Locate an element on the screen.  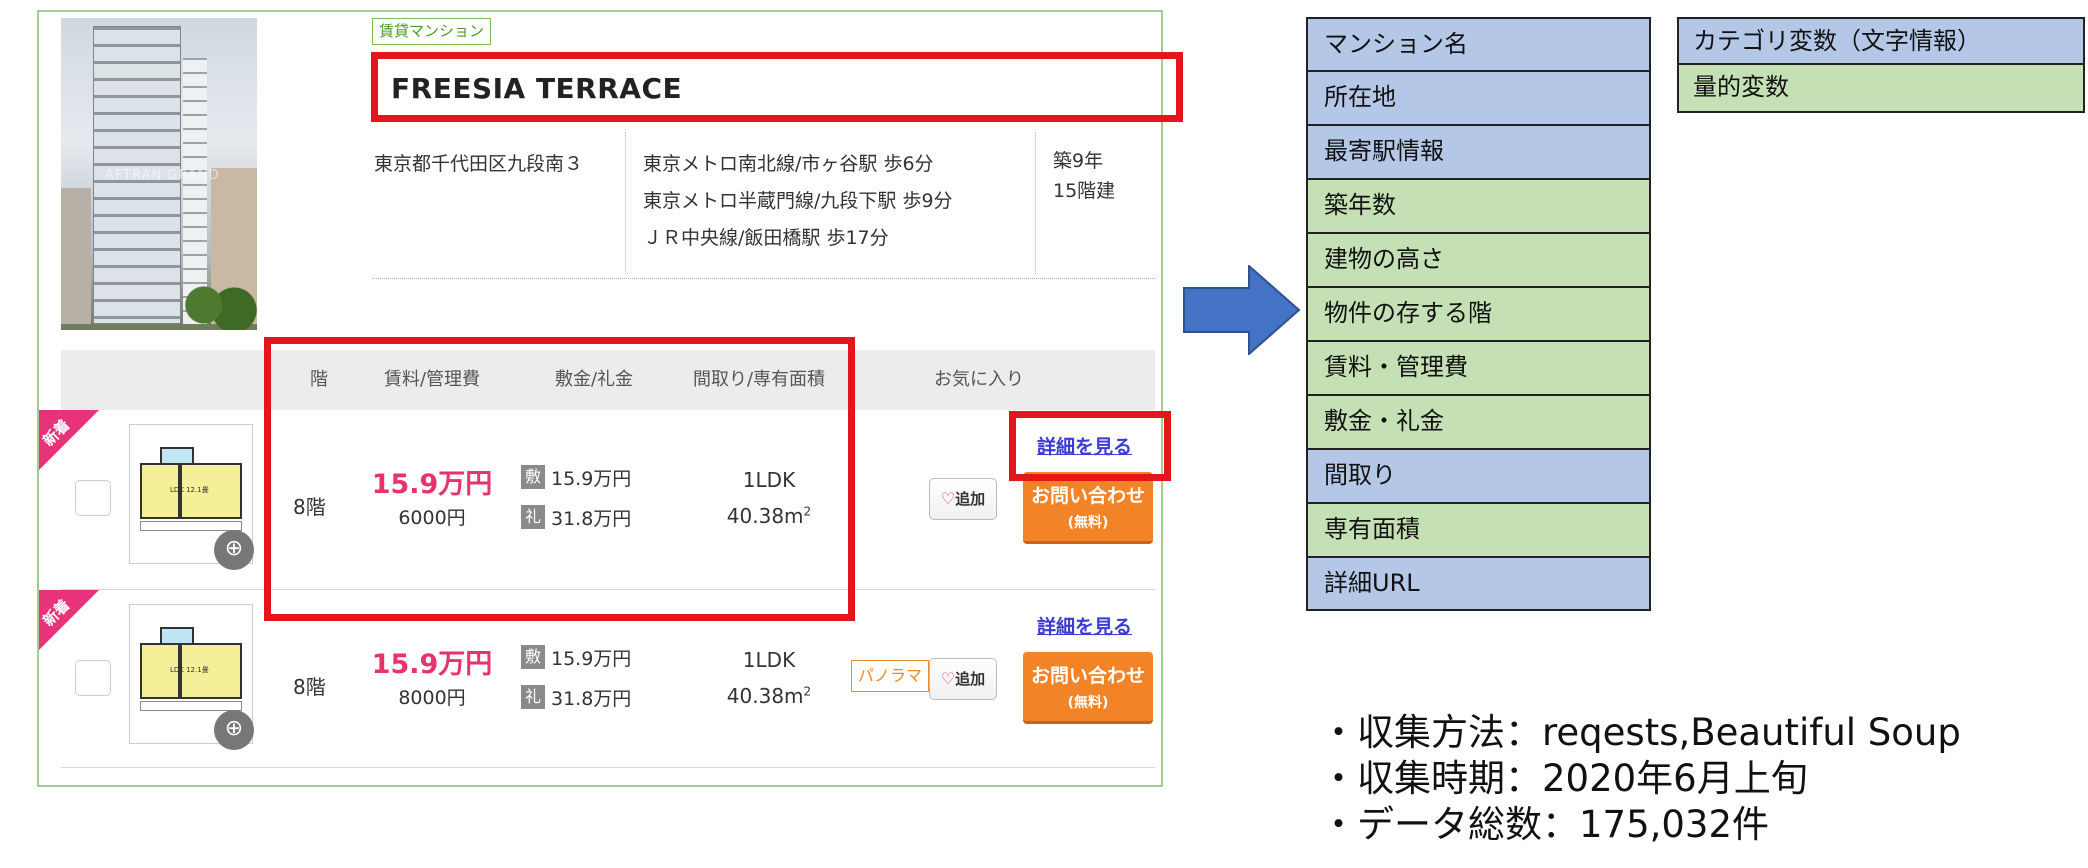
deposit-value: 15.9万円 is located at coordinates (591, 659).